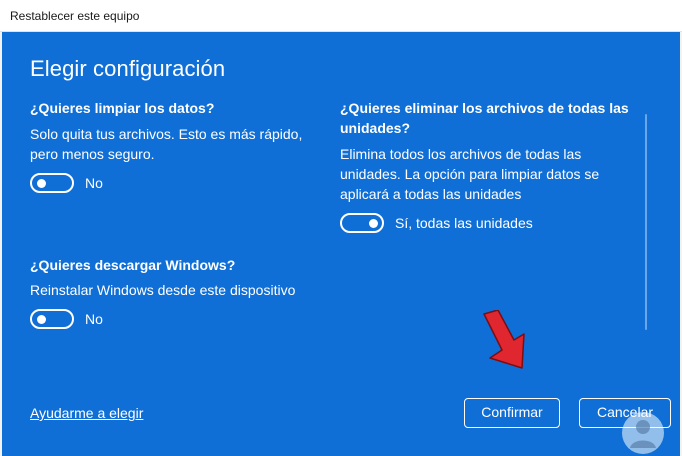  I want to click on clean-data-description-line2: pero menos seguro., so click(92, 154).